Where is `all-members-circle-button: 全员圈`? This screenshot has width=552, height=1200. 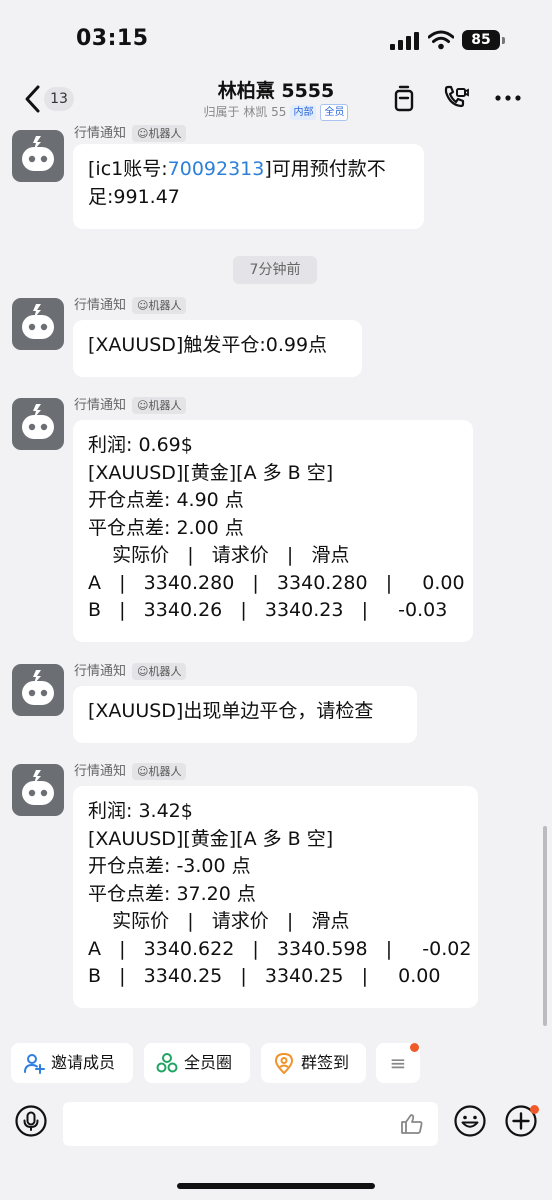 all-members-circle-button: 全员圈 is located at coordinates (197, 1063).